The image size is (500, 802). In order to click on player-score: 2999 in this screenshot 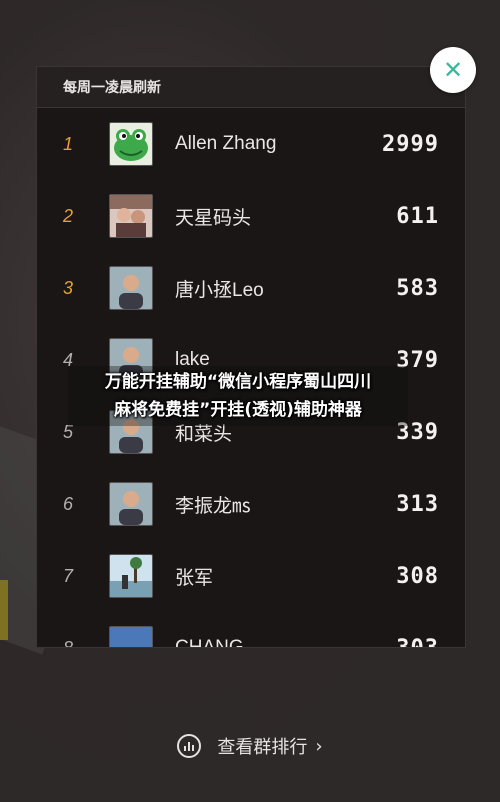, I will do `click(410, 144)`.